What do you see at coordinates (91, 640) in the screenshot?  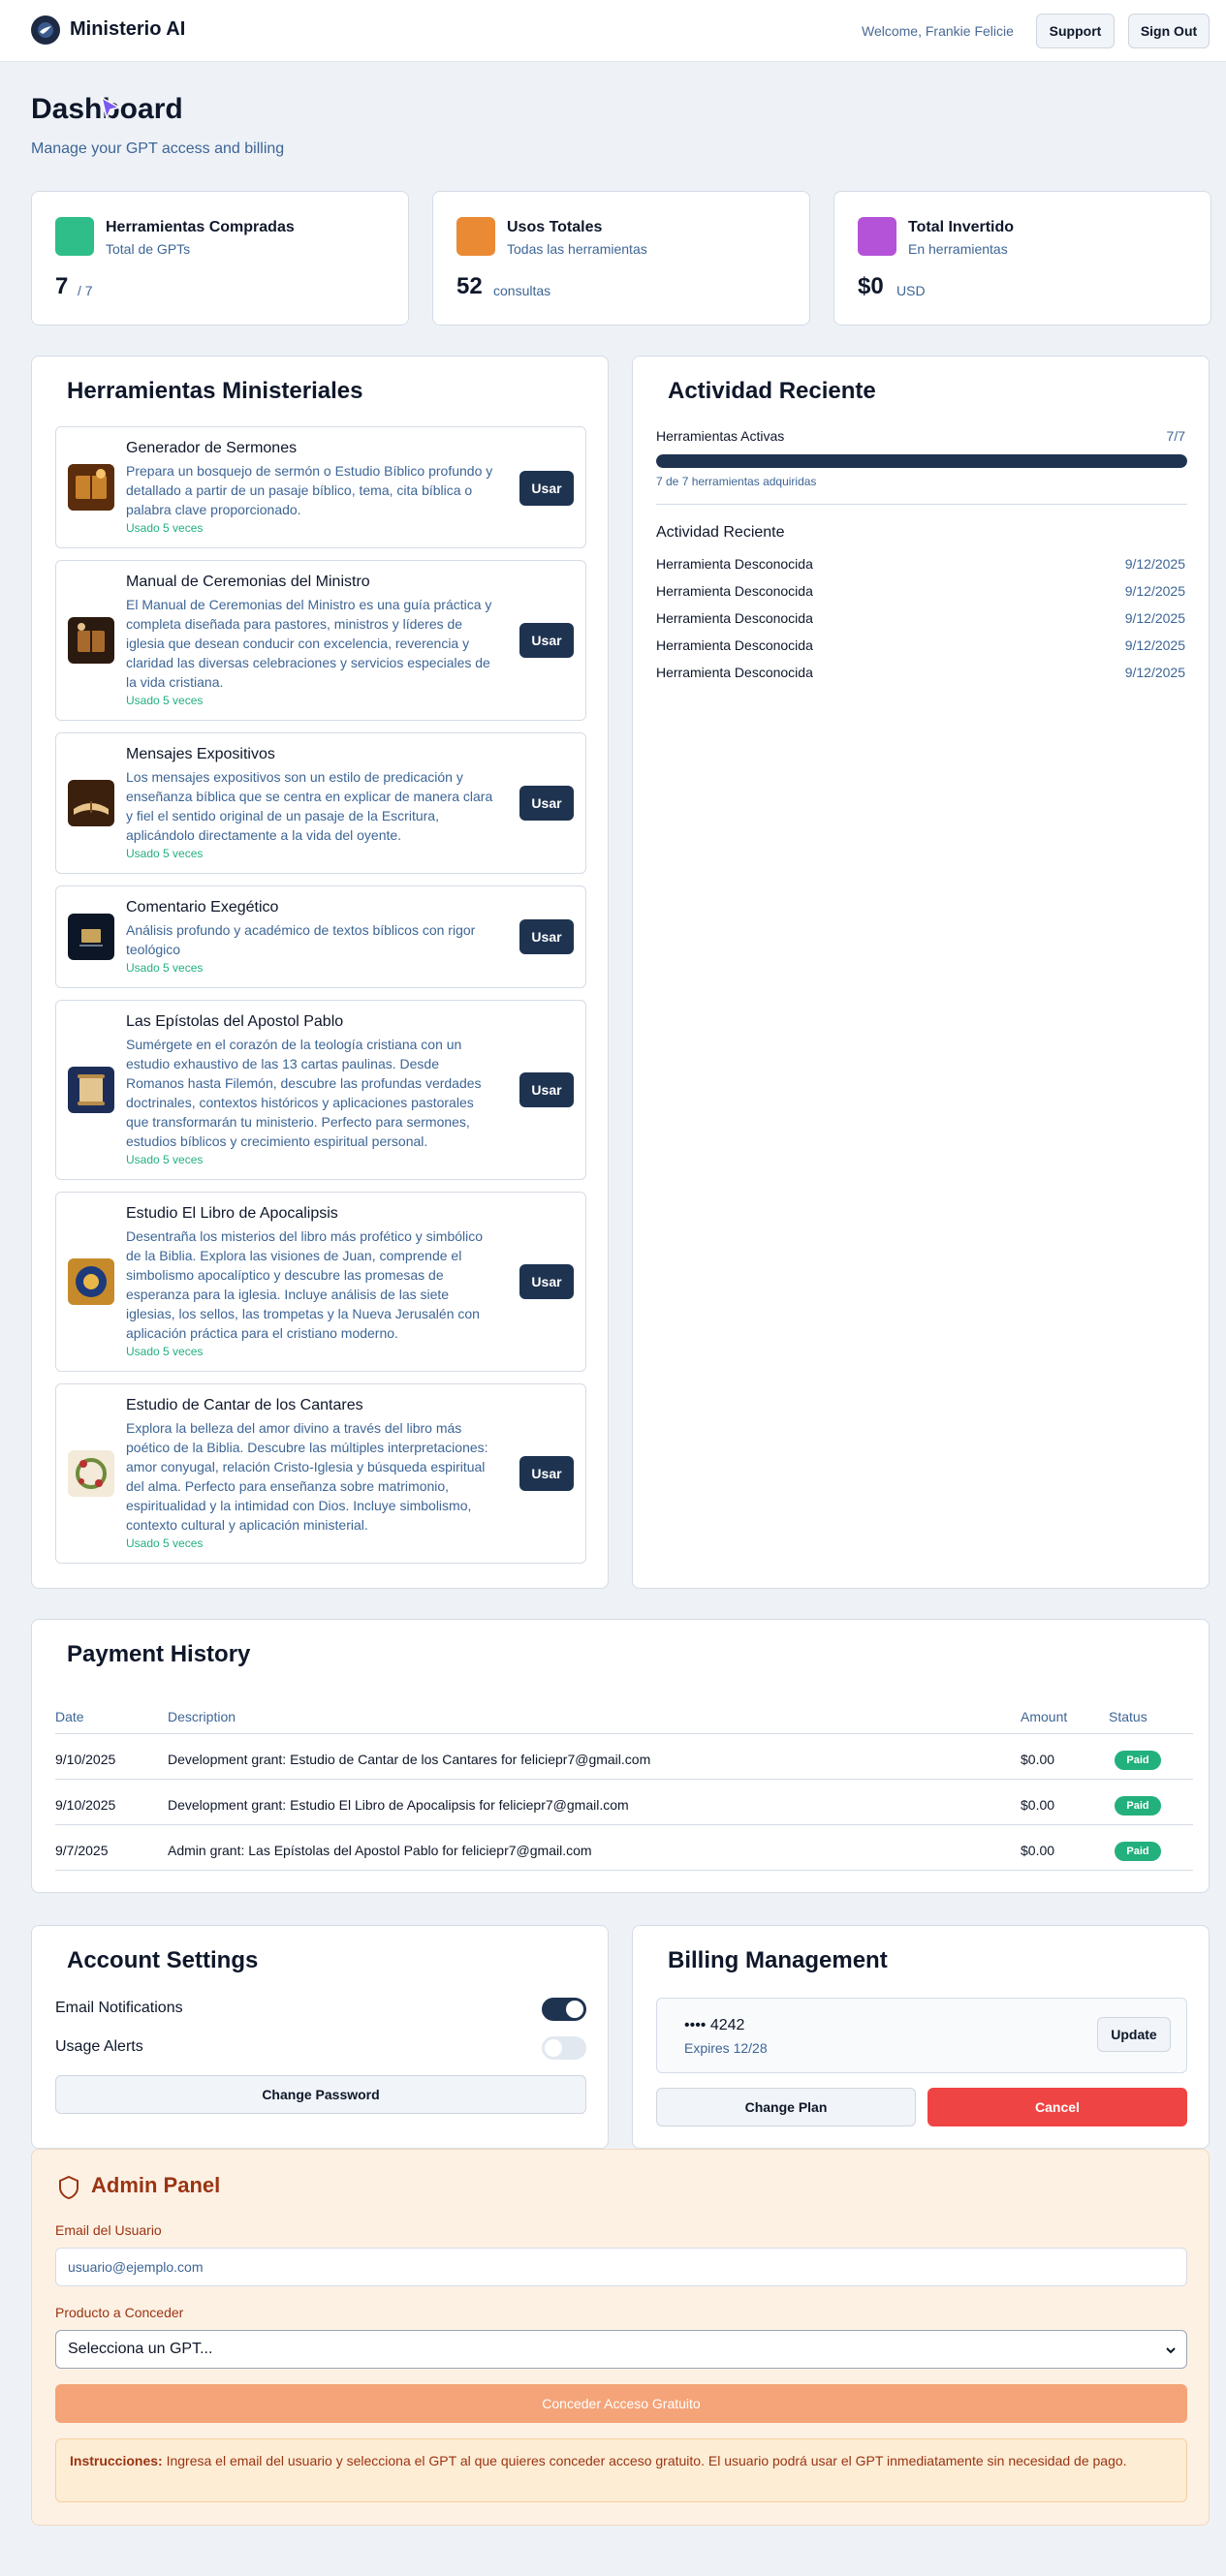 I see `ceremony-book-icon` at bounding box center [91, 640].